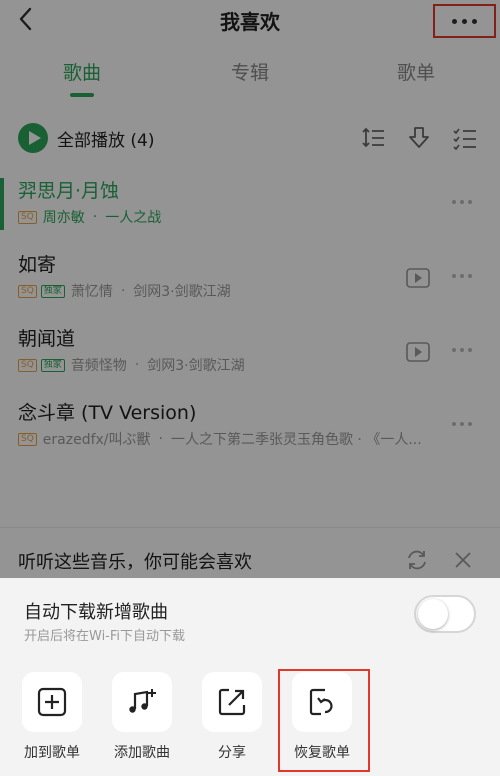 This screenshot has width=500, height=776. Describe the element at coordinates (142, 753) in the screenshot. I see `action-label: 添加歌曲` at that location.